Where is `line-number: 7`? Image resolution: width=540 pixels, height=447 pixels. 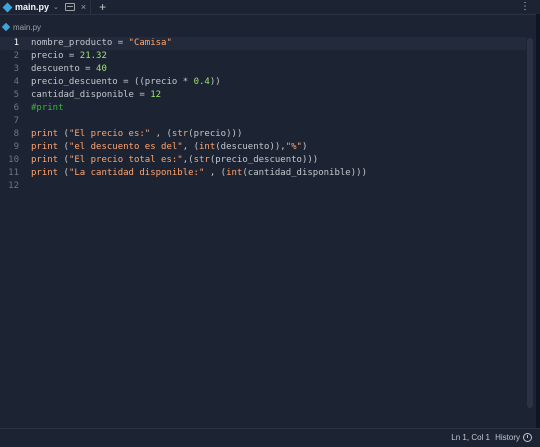 line-number: 7 is located at coordinates (16, 121).